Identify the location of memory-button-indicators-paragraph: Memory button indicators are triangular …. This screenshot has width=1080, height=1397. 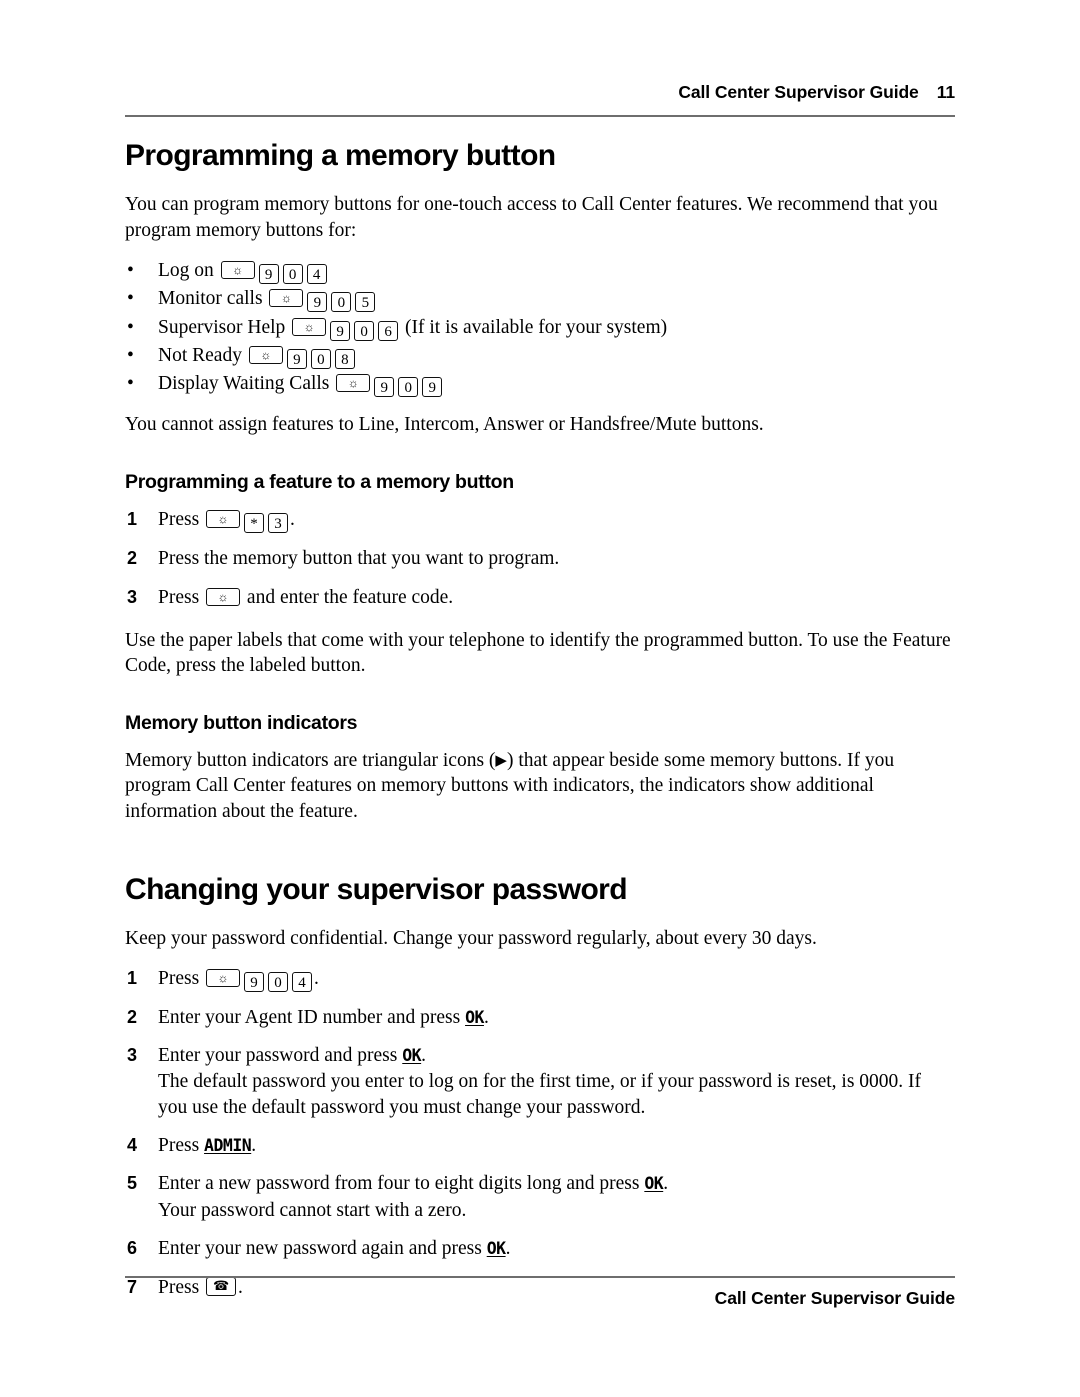
(540, 786).